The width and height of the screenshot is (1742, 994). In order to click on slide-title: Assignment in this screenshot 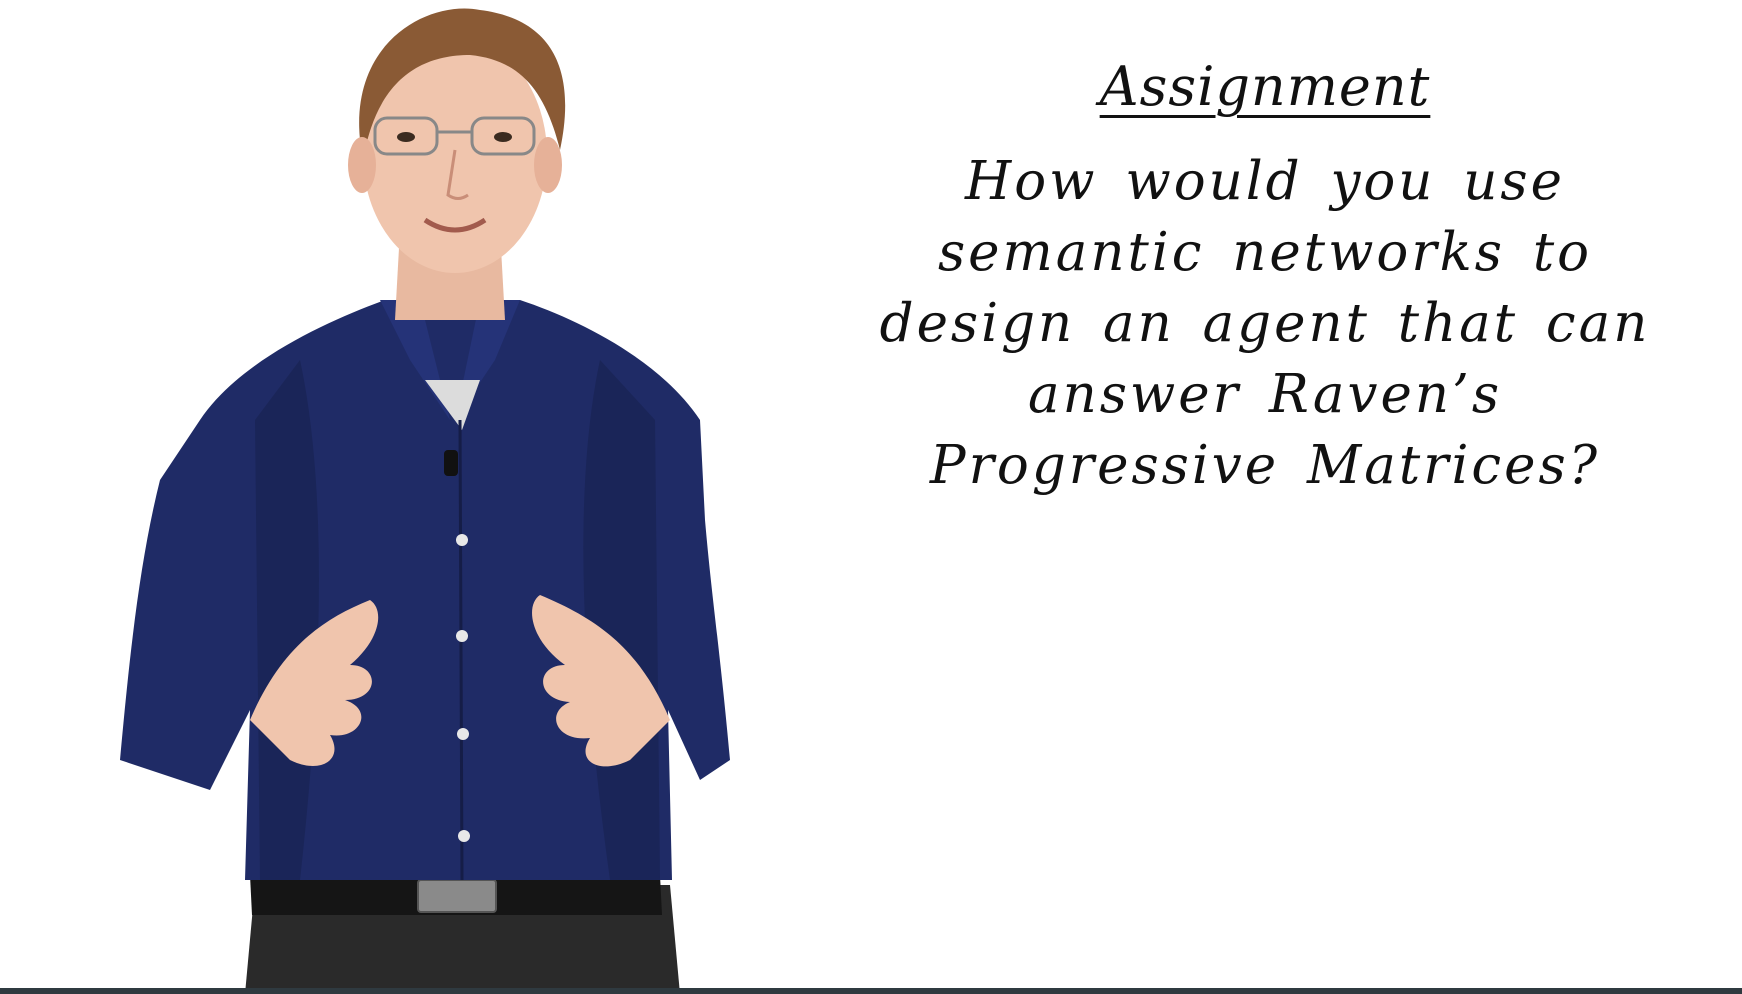, I will do `click(1265, 86)`.